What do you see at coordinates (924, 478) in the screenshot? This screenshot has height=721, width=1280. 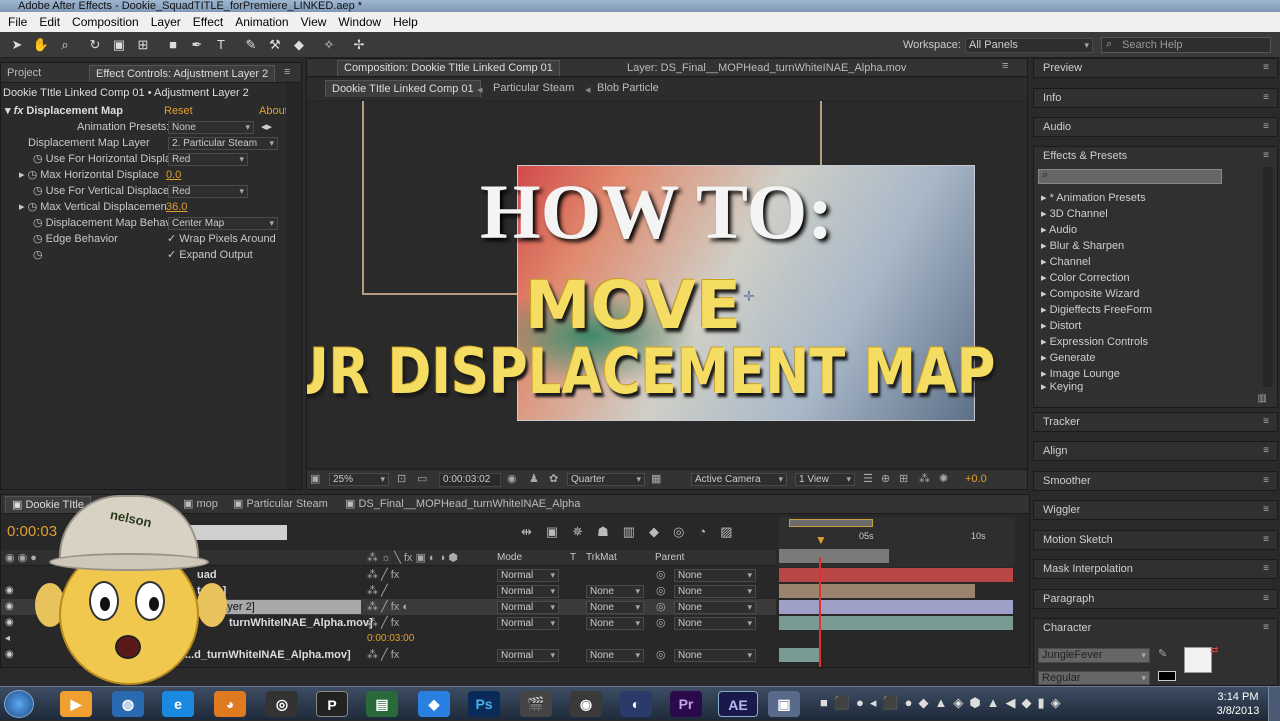 I see `flowchart-icon: ⁂` at bounding box center [924, 478].